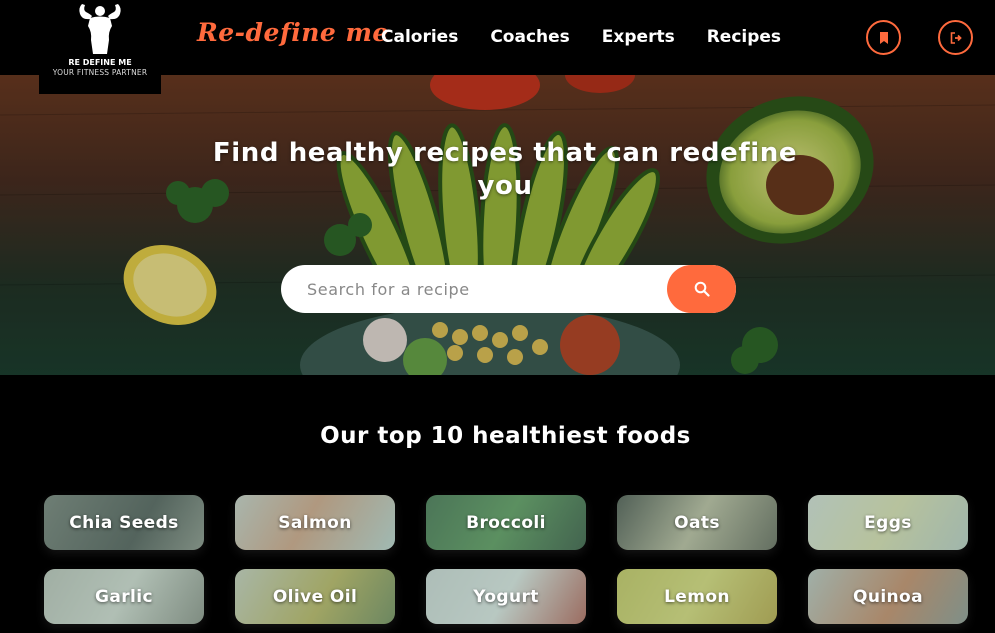 The height and width of the screenshot is (633, 995). I want to click on nav-experts: Experts, so click(638, 37).